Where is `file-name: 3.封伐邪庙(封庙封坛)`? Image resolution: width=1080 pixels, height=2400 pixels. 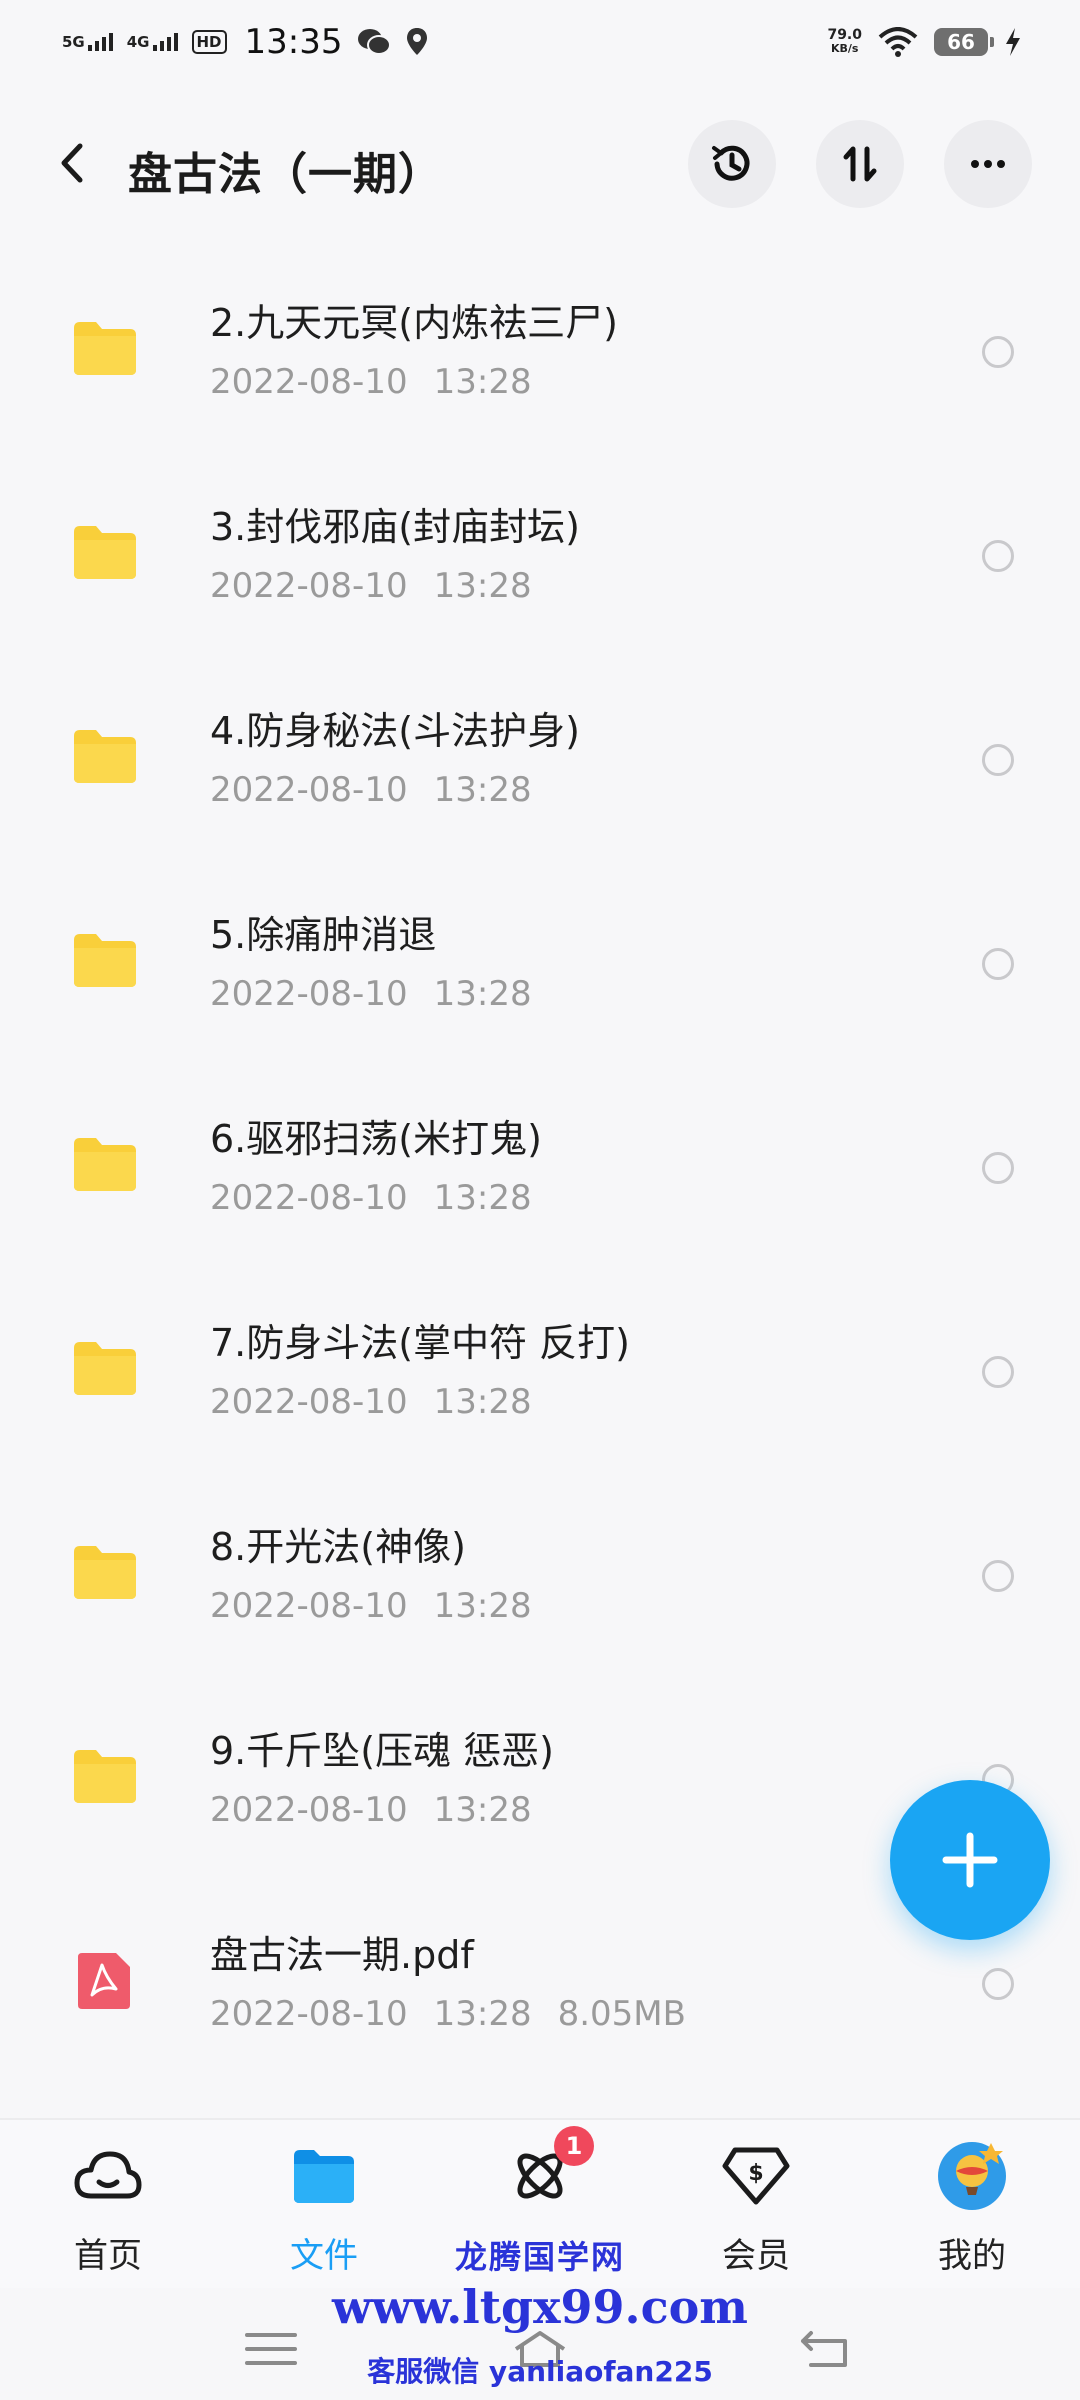 file-name: 3.封伐邪庙(封庙封坛) is located at coordinates (395, 527).